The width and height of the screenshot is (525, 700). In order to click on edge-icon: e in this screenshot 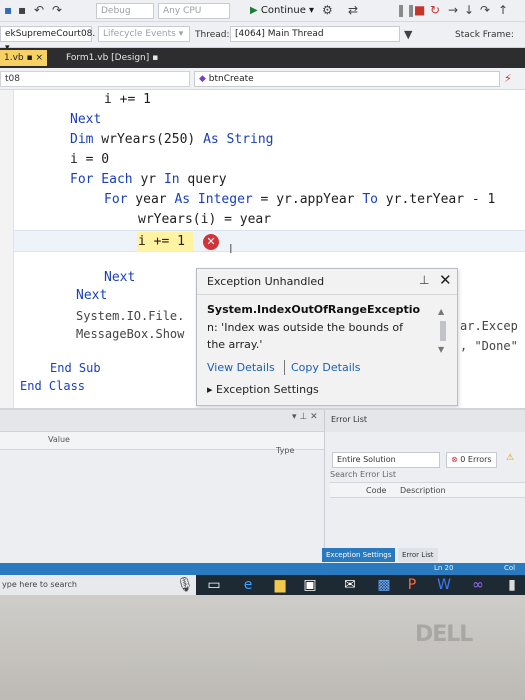, I will do `click(248, 585)`.